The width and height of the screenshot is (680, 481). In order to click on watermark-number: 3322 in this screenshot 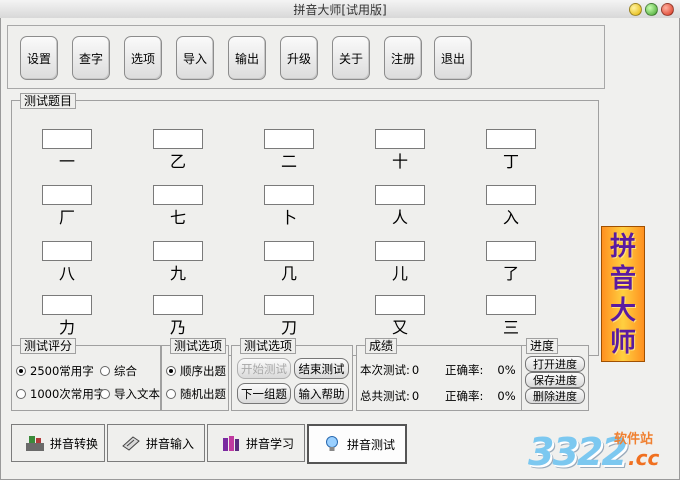, I will do `click(578, 452)`.